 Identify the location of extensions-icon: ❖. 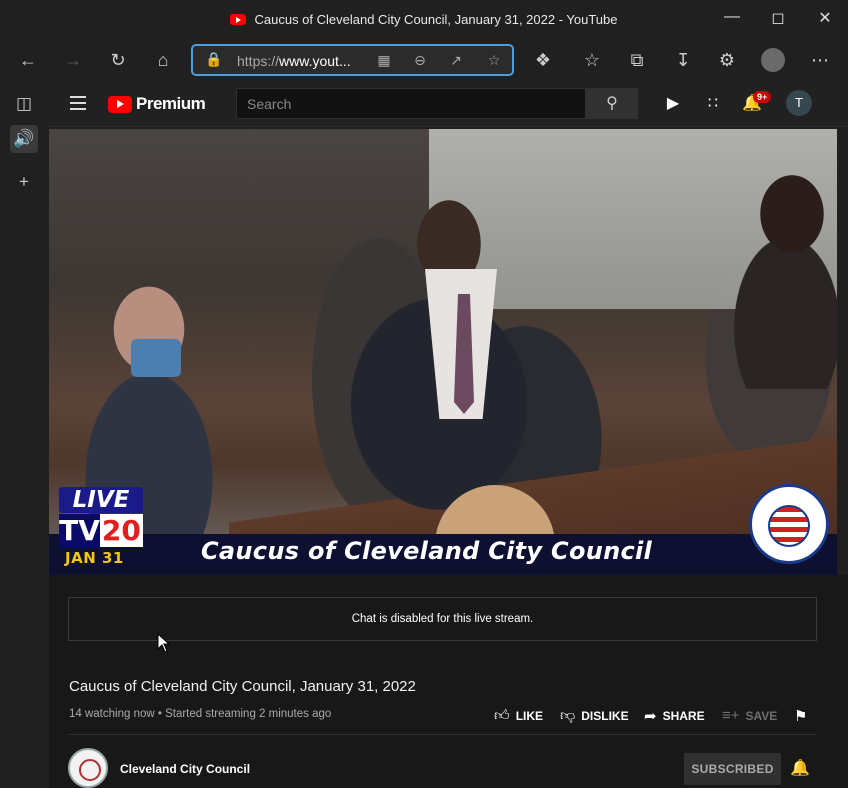
(543, 60).